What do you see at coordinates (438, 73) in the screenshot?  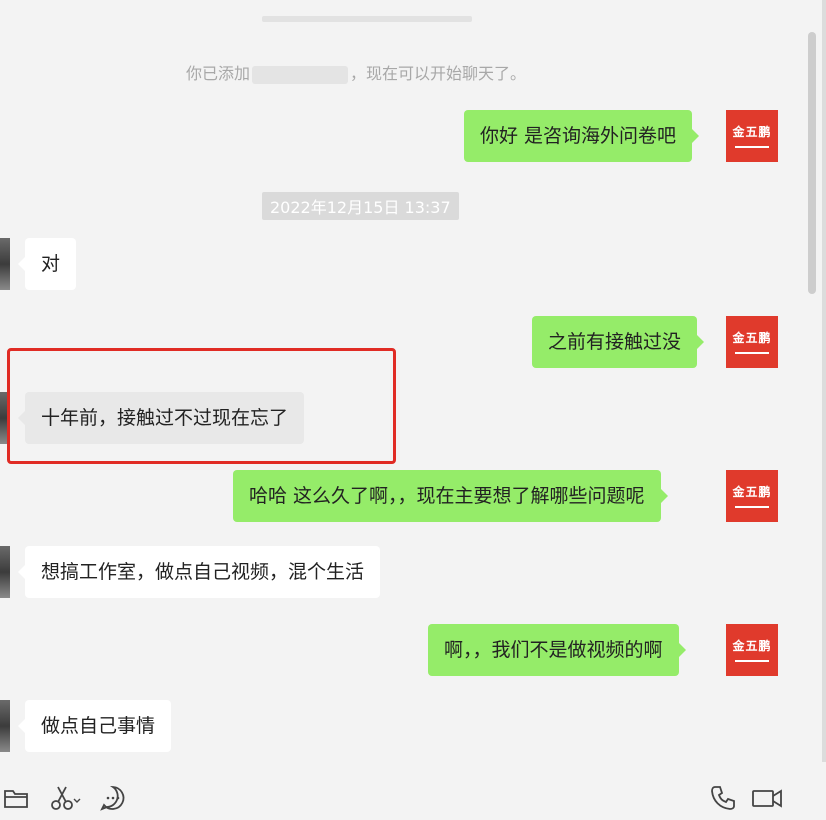 I see `system-note-suffix: ，现在可以开始聊天了。` at bounding box center [438, 73].